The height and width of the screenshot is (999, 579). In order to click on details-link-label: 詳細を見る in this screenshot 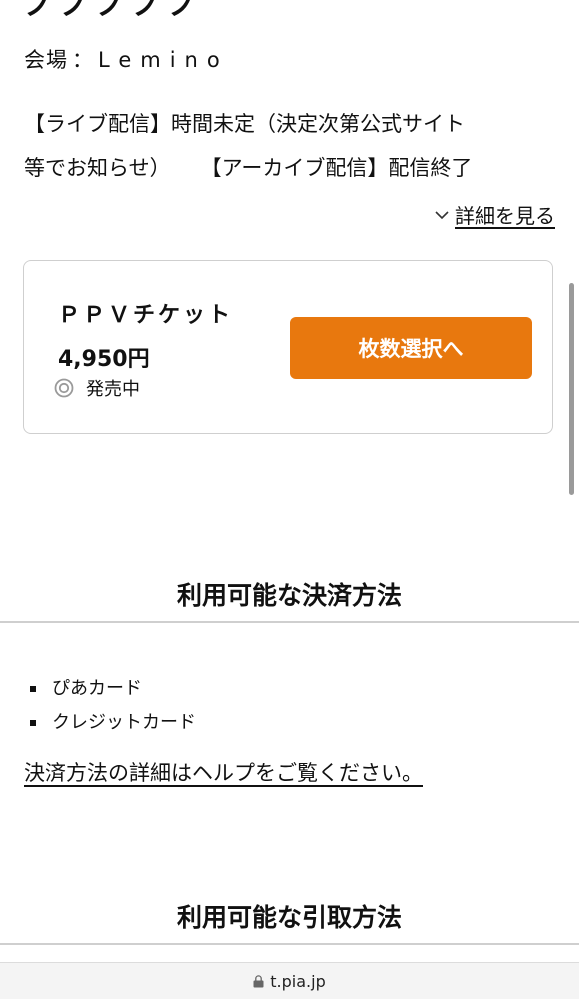, I will do `click(505, 216)`.